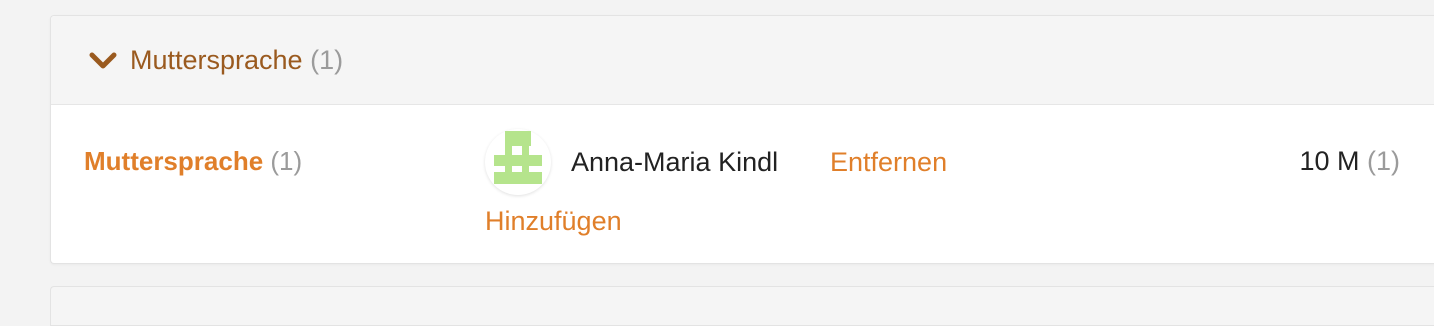 The height and width of the screenshot is (326, 1434). I want to click on language-count: (1), so click(286, 161).